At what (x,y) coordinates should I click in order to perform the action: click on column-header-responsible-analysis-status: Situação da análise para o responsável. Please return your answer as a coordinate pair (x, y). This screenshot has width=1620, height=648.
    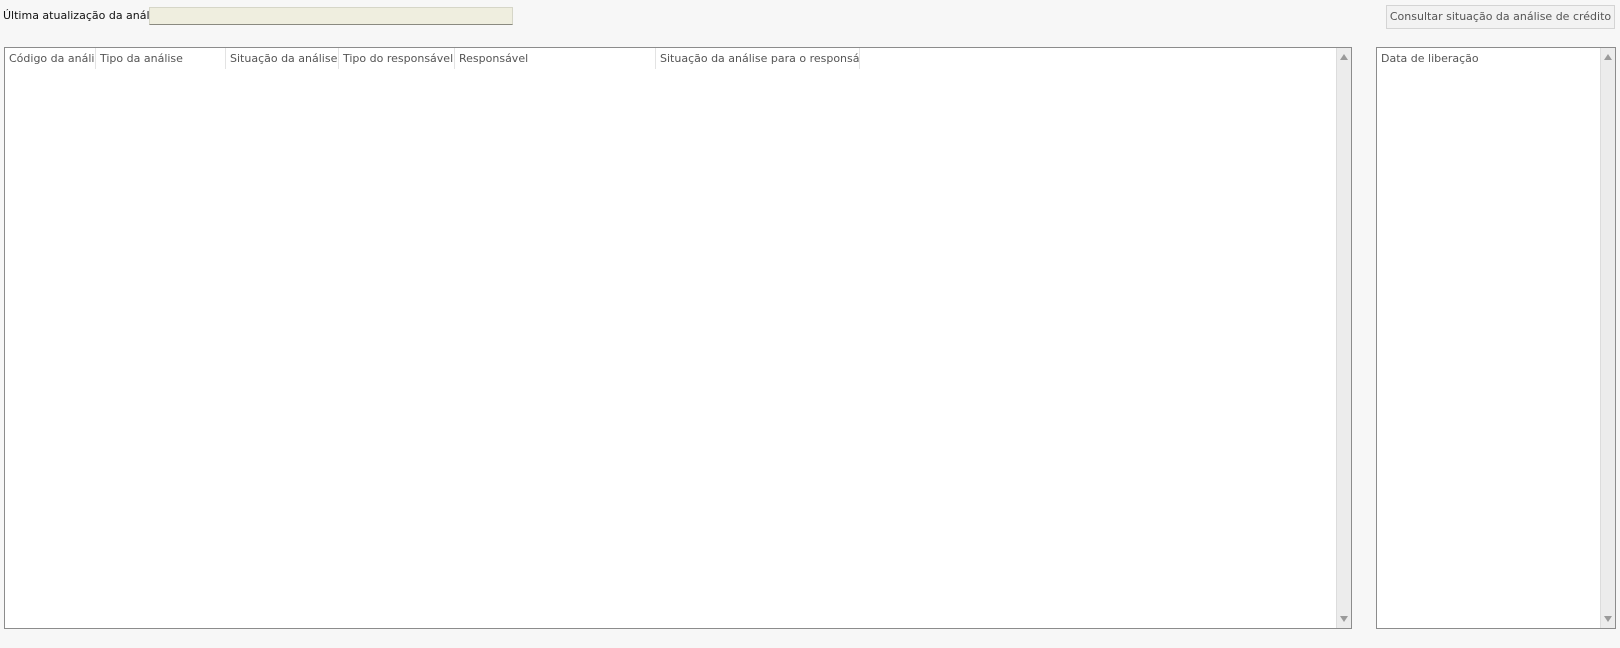
    Looking at the image, I should click on (758, 58).